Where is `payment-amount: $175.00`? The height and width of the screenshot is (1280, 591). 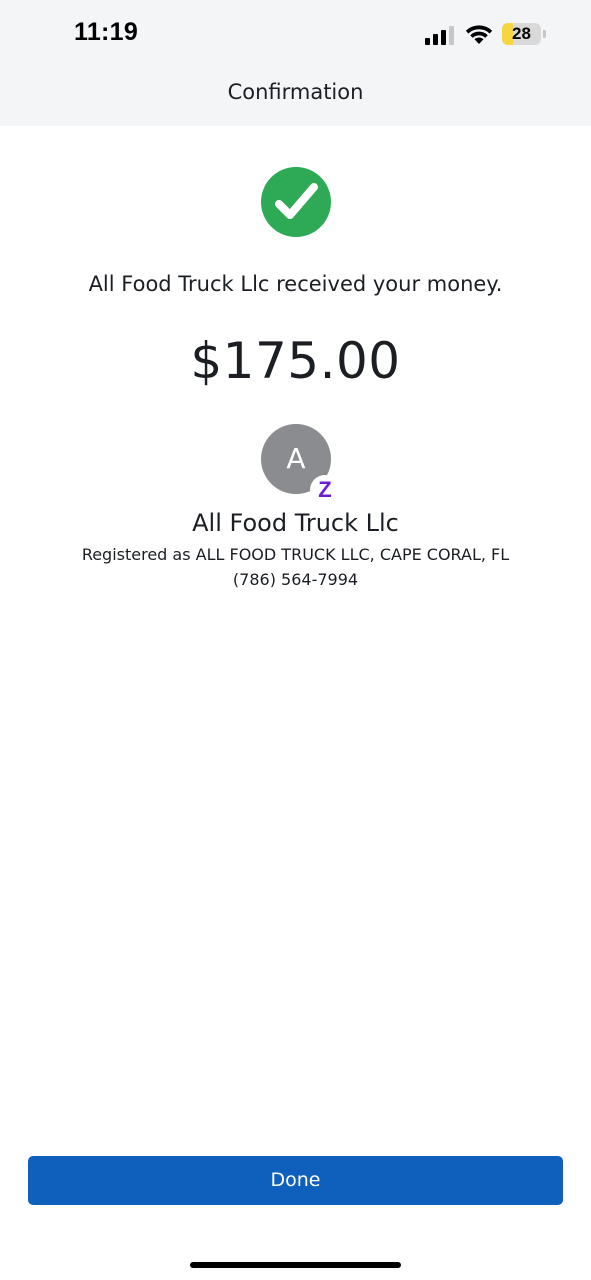 payment-amount: $175.00 is located at coordinates (295, 361).